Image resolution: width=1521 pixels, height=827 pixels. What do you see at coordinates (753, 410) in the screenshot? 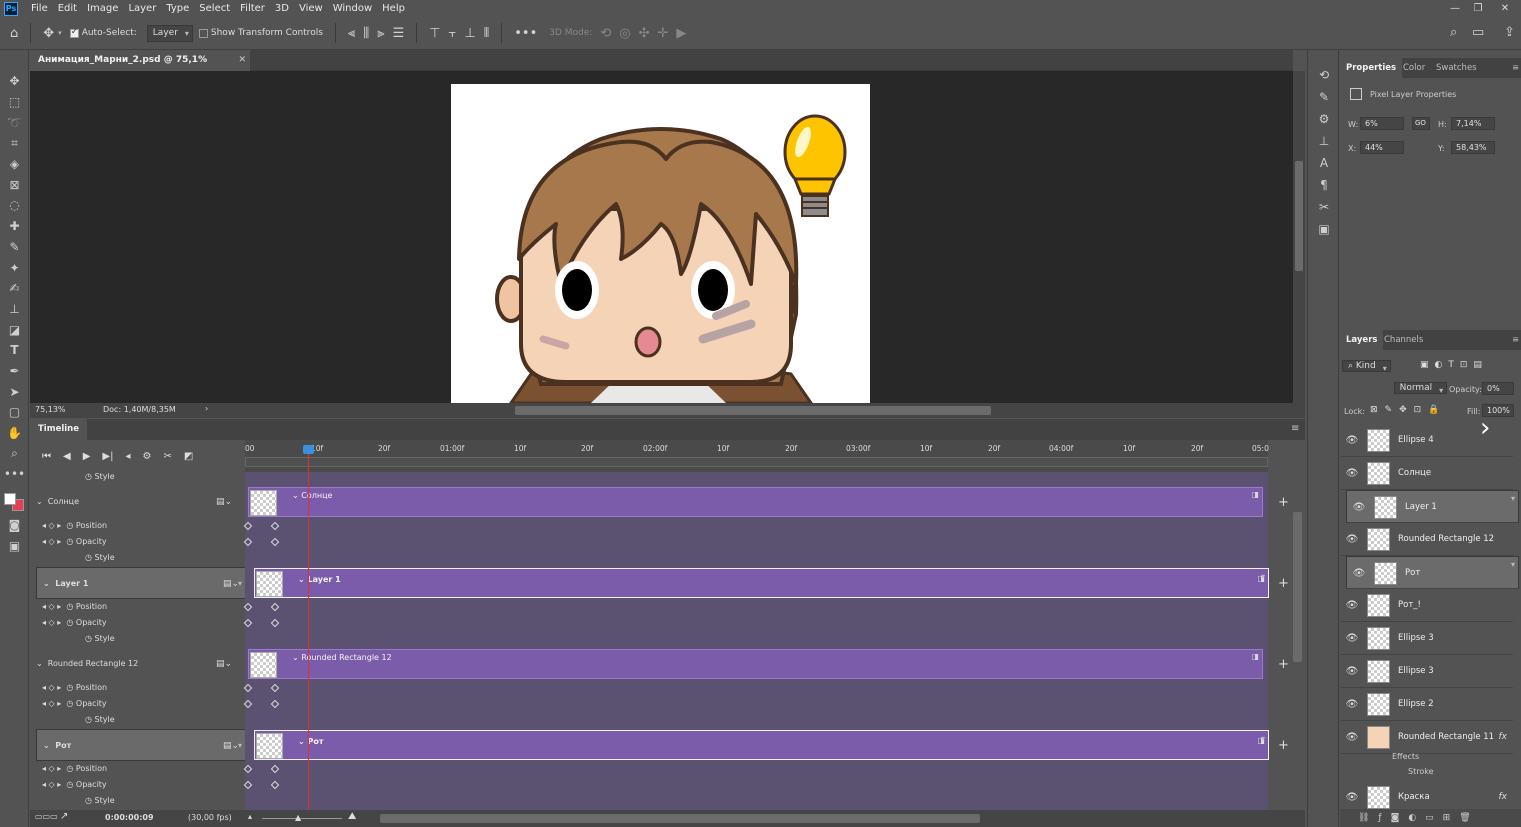
I see `canvas-horizontal-scrollbar` at bounding box center [753, 410].